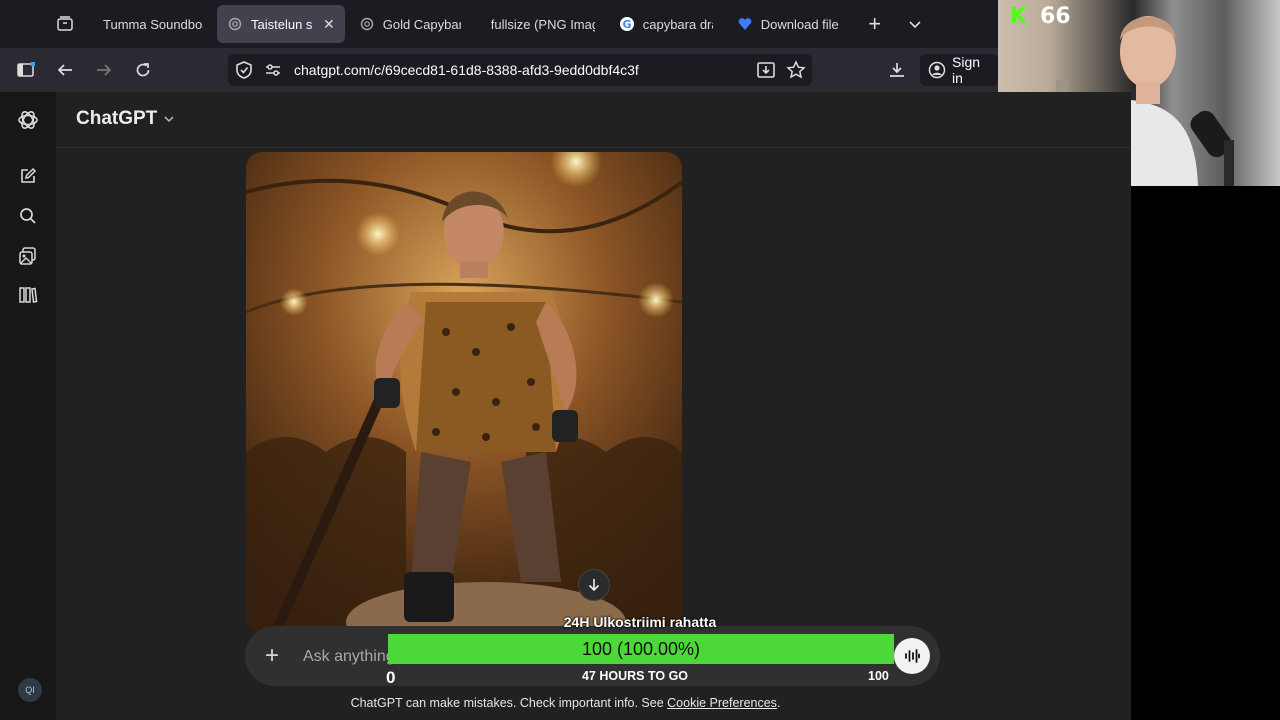 The height and width of the screenshot is (720, 1280). I want to click on goal-title: 24H Ulkostriimi rahatta, so click(640, 622).